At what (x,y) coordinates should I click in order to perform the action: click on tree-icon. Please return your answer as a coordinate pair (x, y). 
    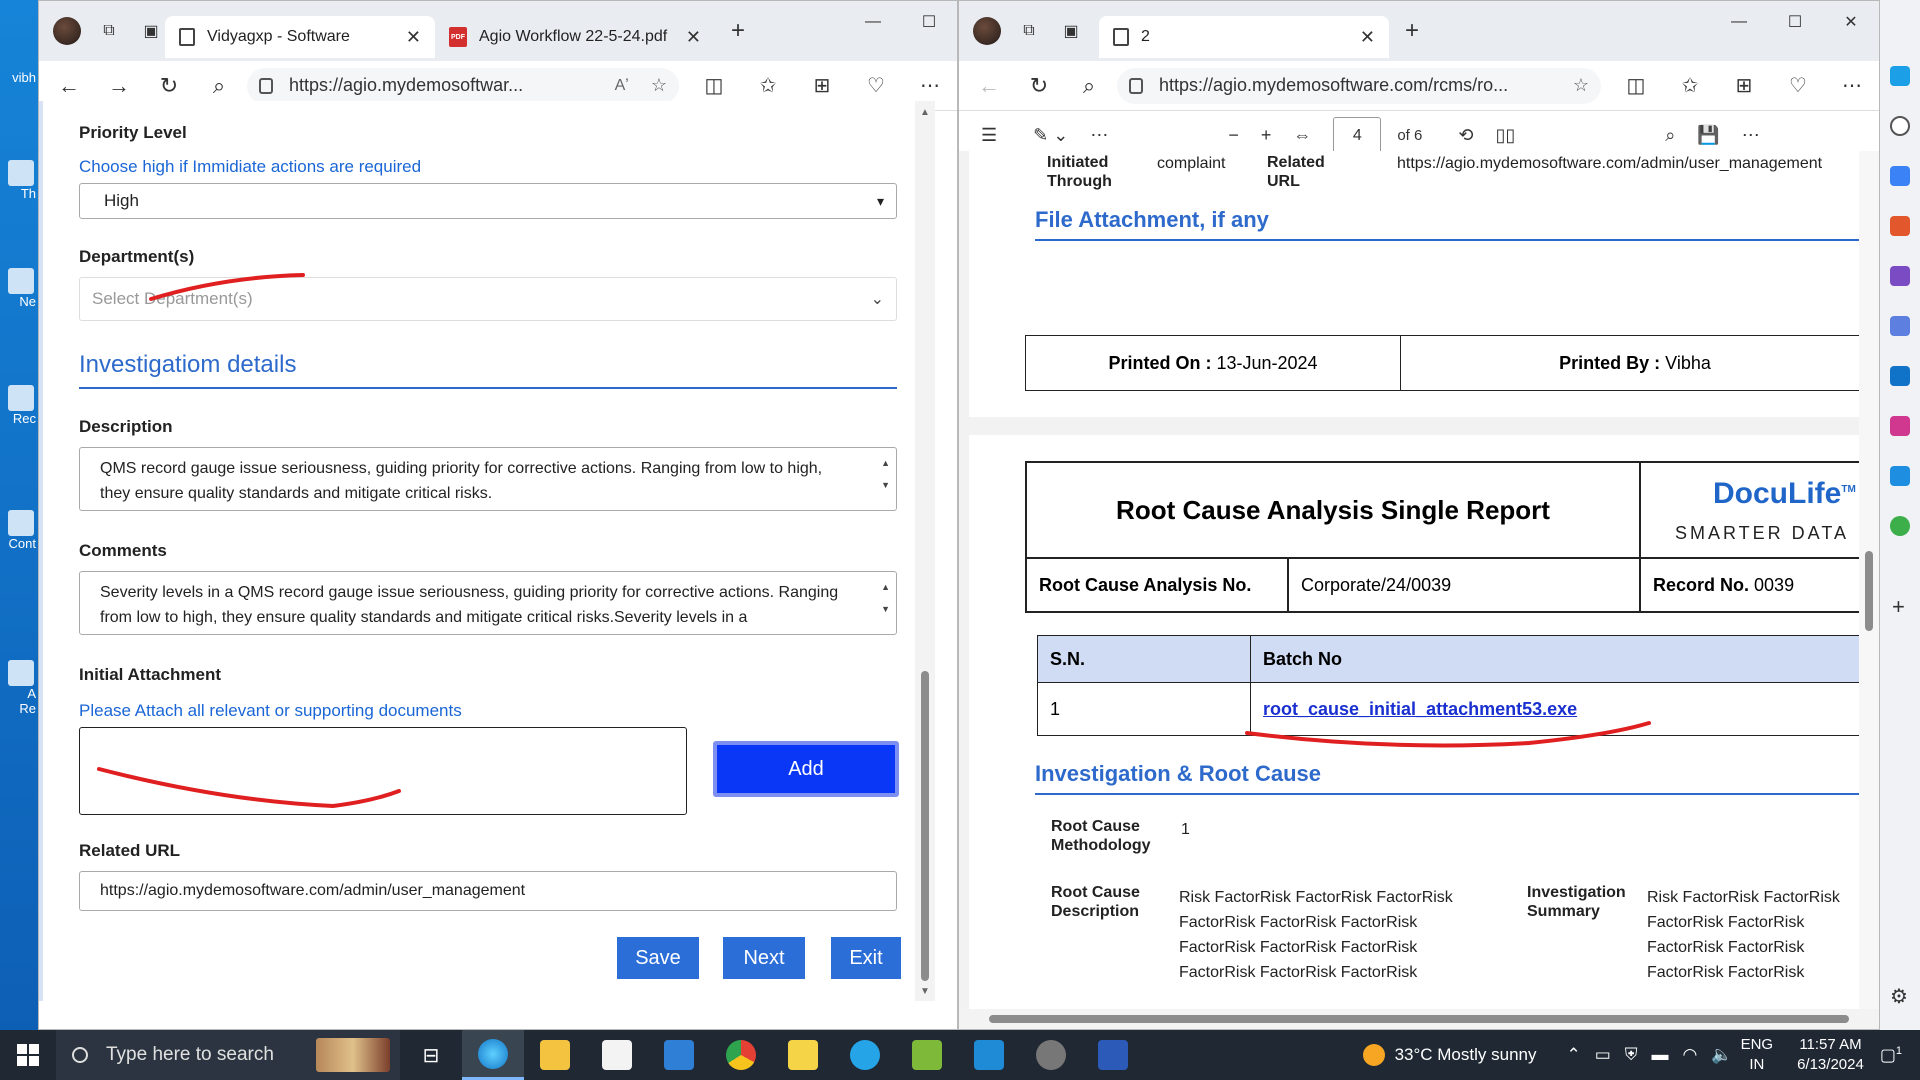
    Looking at the image, I should click on (1900, 526).